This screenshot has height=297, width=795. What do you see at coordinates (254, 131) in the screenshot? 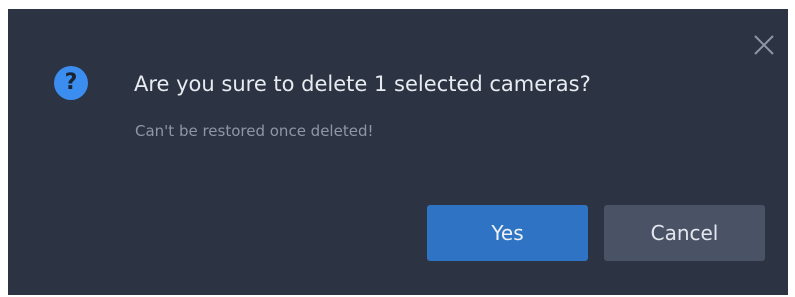
I see `dialog-subtitle: Can't be restored once deleted!` at bounding box center [254, 131].